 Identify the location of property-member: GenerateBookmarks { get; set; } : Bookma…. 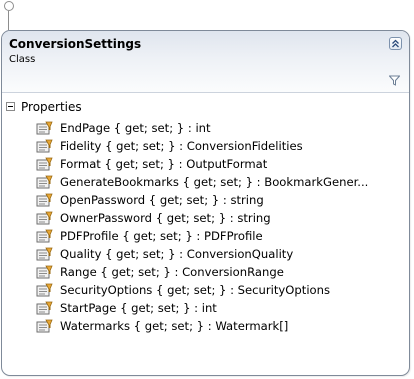
(222, 182).